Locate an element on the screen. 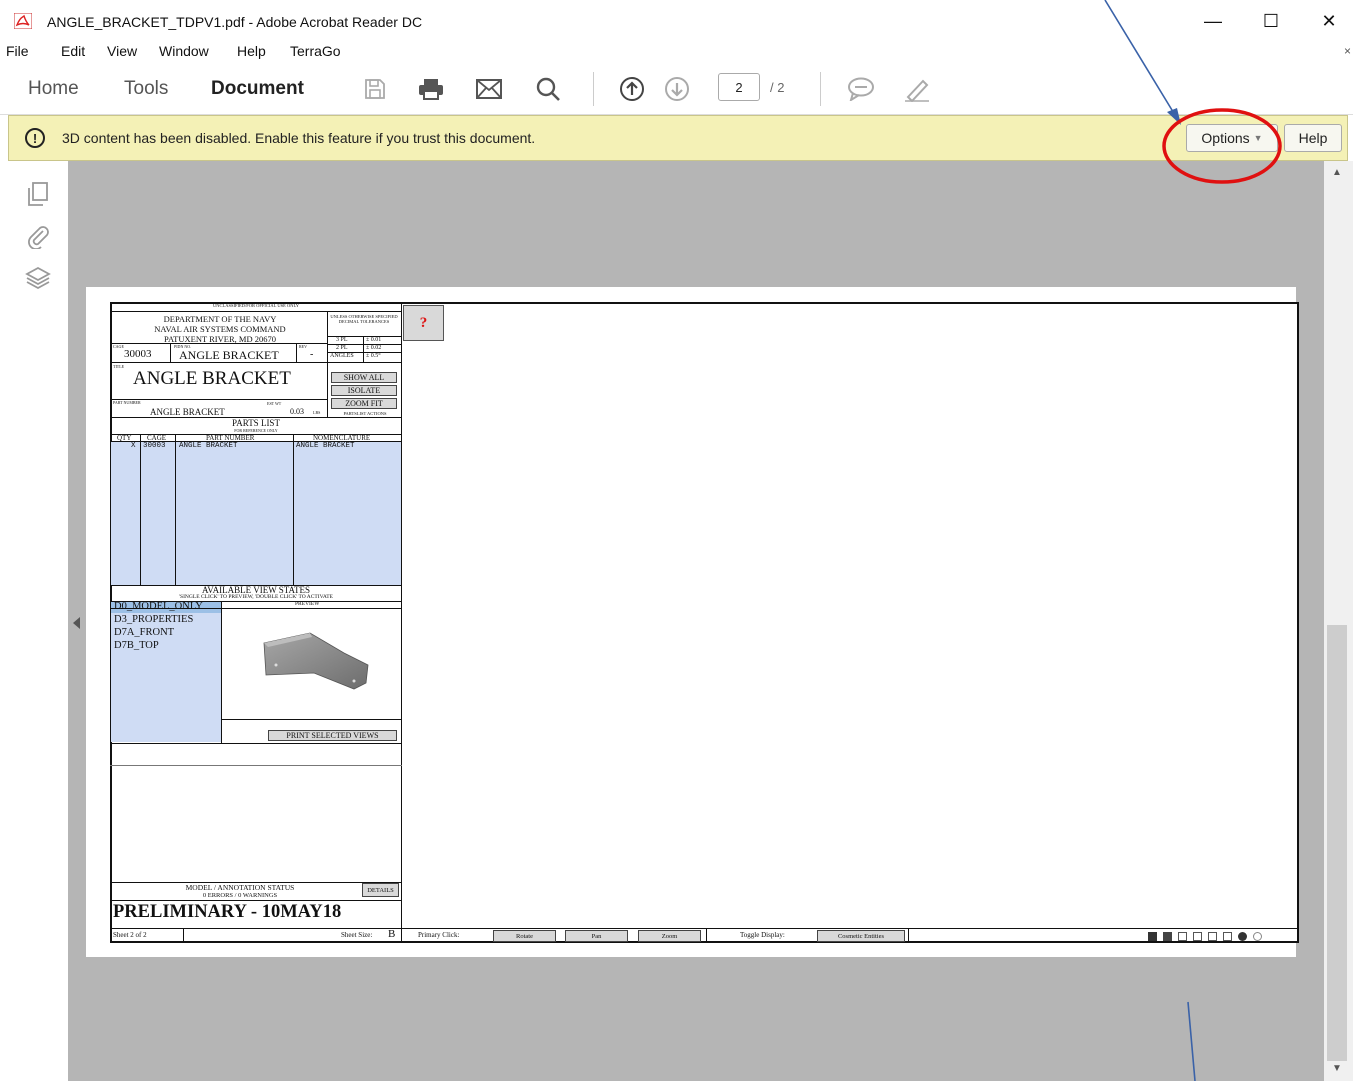 The width and height of the screenshot is (1353, 1081). callout-arrow-line is located at coordinates (1140, 58).